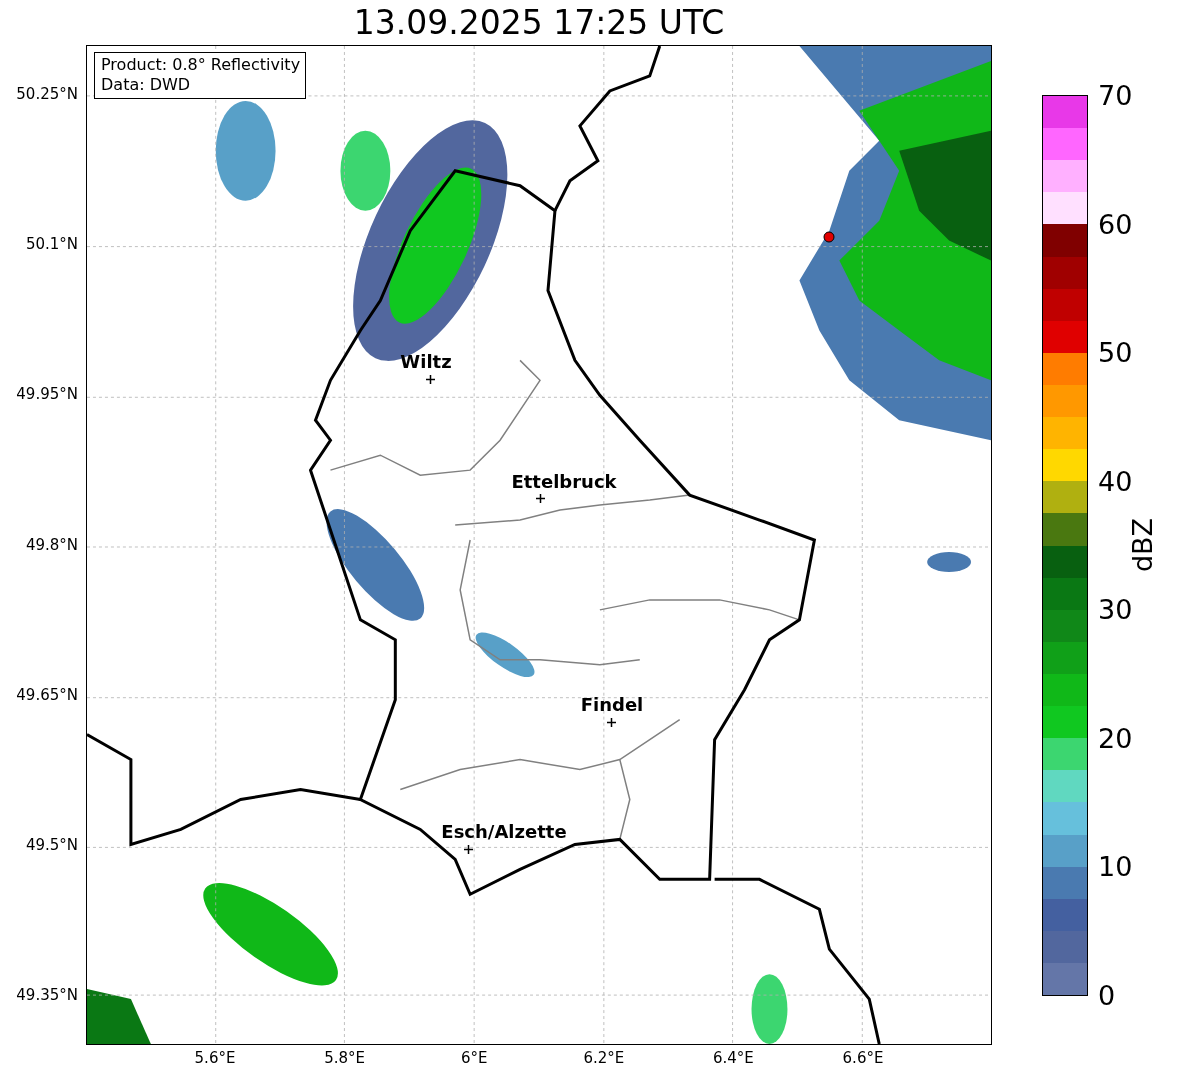 The image size is (1184, 1081). What do you see at coordinates (829, 237) in the screenshot?
I see `location-dot-icon` at bounding box center [829, 237].